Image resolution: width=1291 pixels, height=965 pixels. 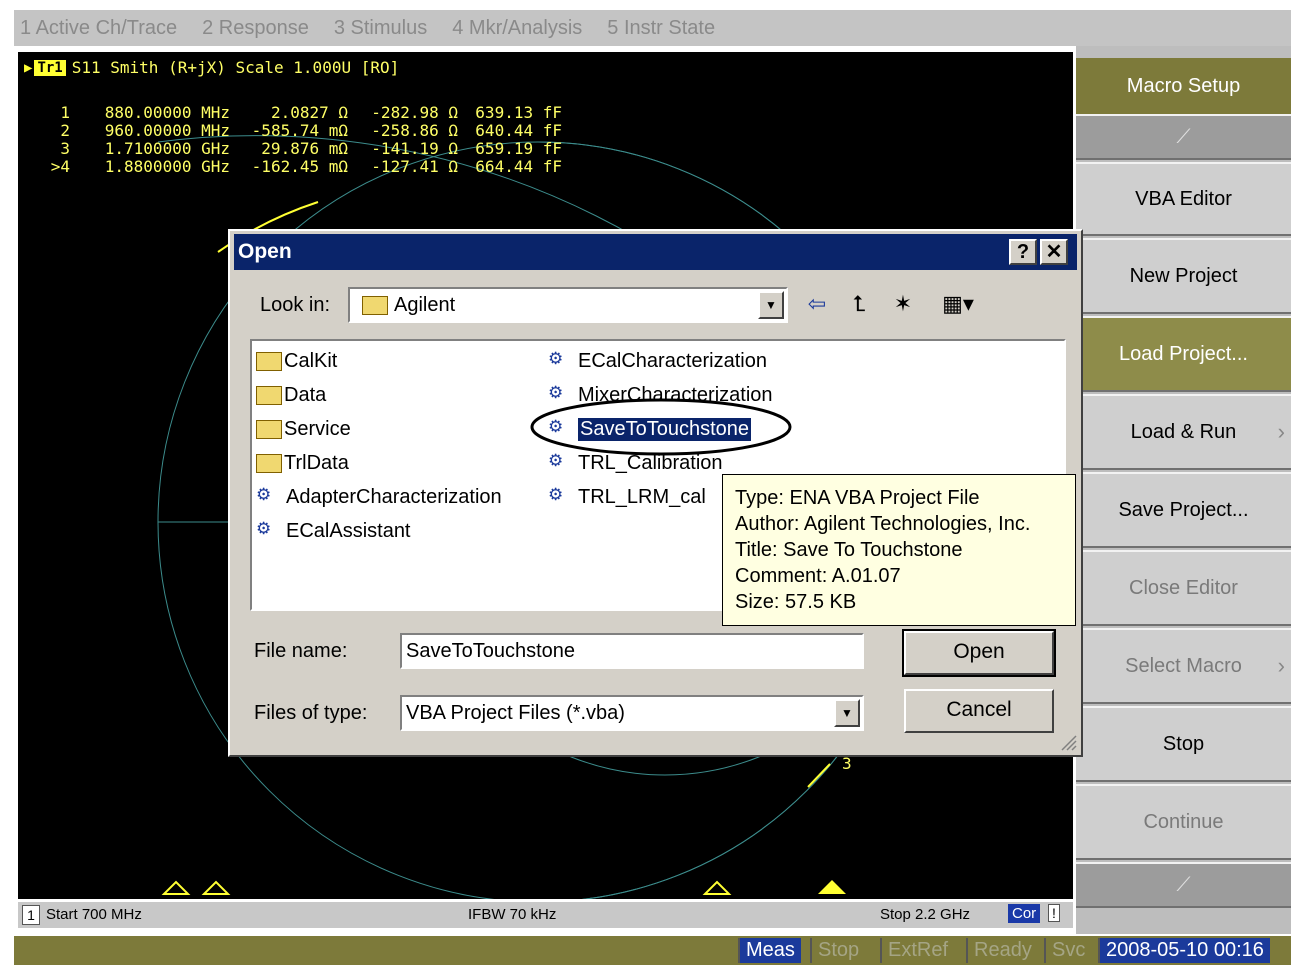 I want to click on active-marker-triangle, so click(x=832, y=887).